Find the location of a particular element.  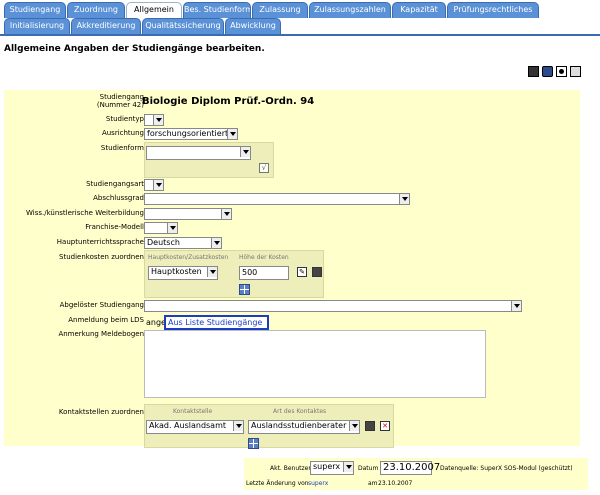

studiengang-number: (Nummer 42) is located at coordinates (120, 105).